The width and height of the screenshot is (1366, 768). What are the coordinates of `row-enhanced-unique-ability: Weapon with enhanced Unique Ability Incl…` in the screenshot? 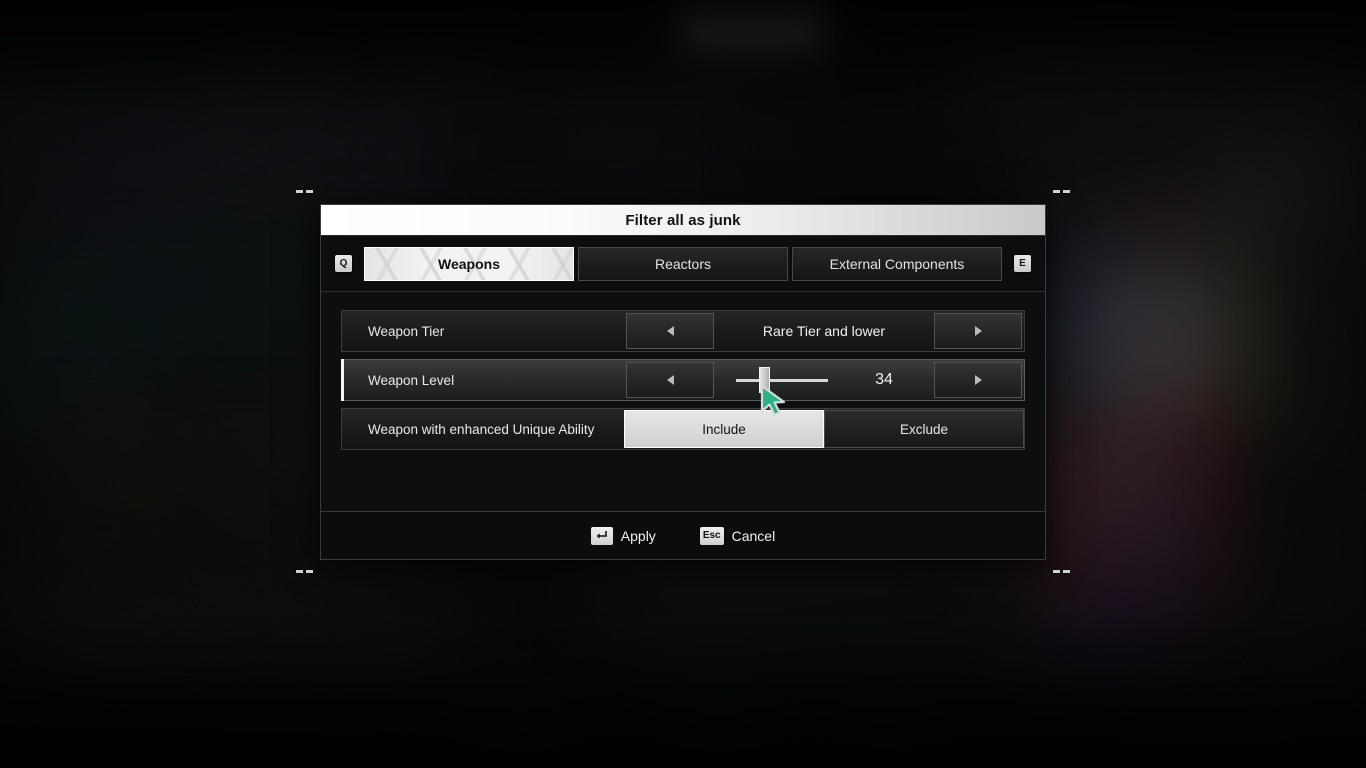 It's located at (683, 429).